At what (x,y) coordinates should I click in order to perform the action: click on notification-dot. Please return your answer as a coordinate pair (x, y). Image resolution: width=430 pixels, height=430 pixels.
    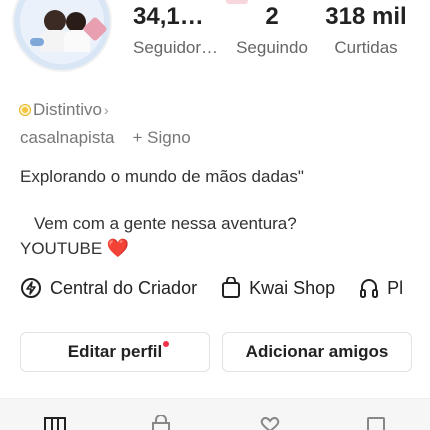
    Looking at the image, I should click on (166, 344).